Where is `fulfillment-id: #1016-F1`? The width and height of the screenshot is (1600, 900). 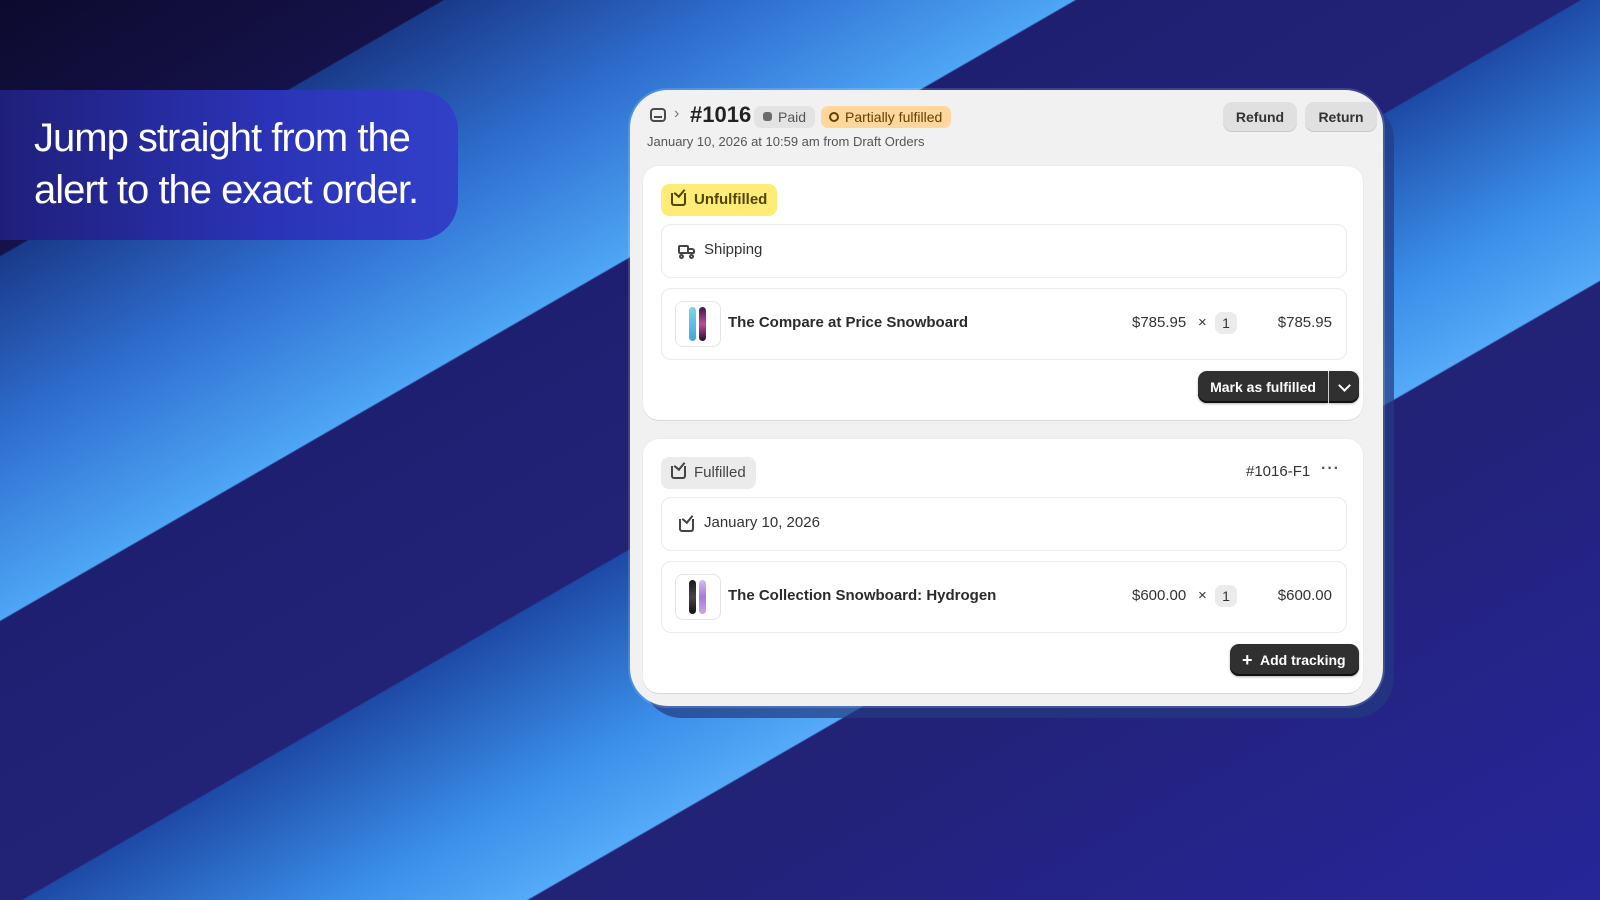
fulfillment-id: #1016-F1 is located at coordinates (1278, 471).